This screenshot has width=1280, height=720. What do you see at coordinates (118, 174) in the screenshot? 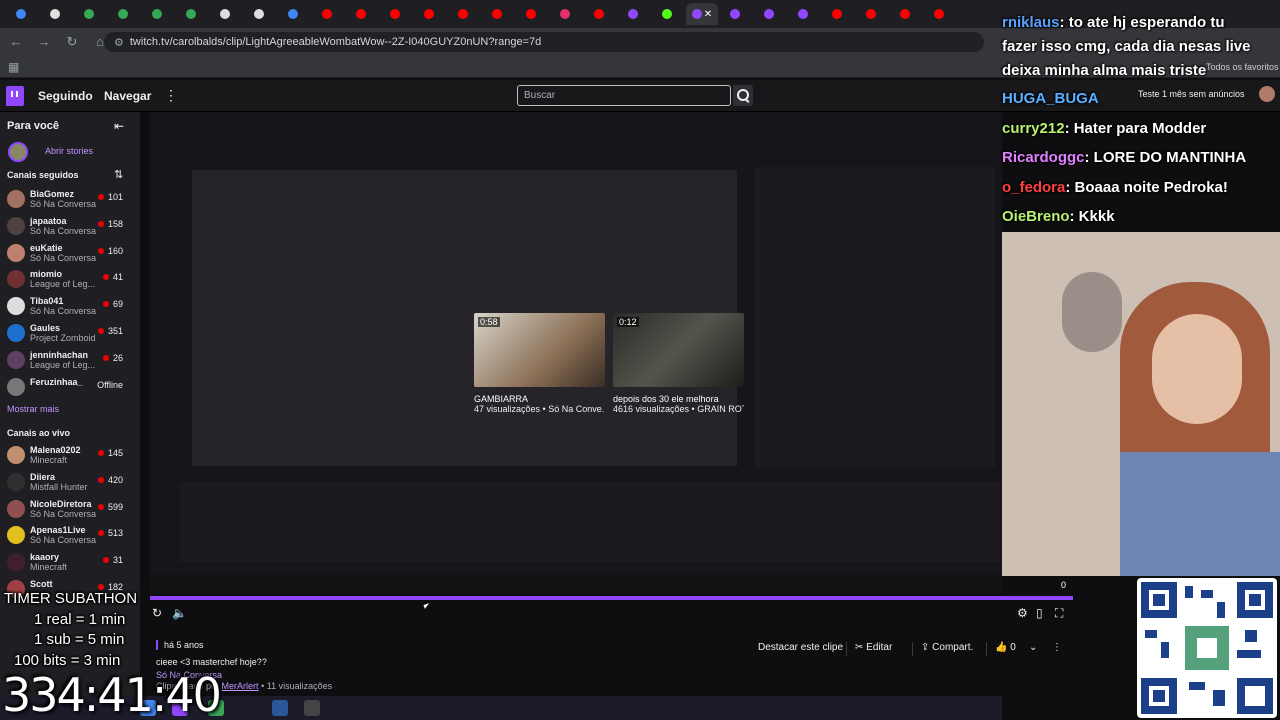
I see `sort-icon: ⇅` at bounding box center [118, 174].